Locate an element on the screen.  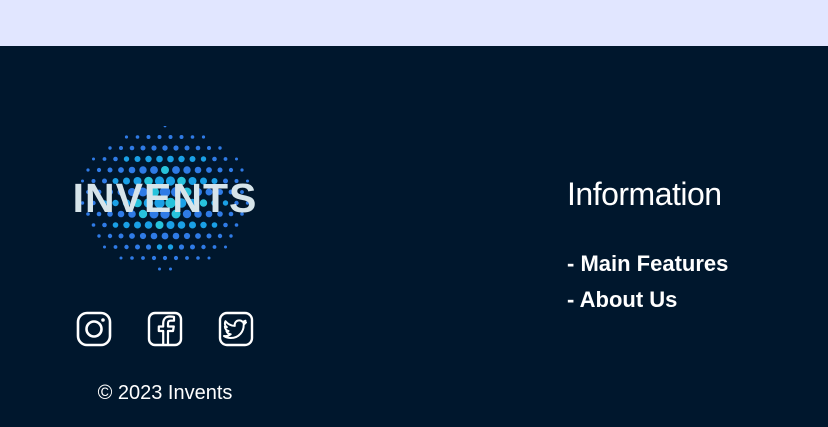
facebook-link is located at coordinates (165, 329).